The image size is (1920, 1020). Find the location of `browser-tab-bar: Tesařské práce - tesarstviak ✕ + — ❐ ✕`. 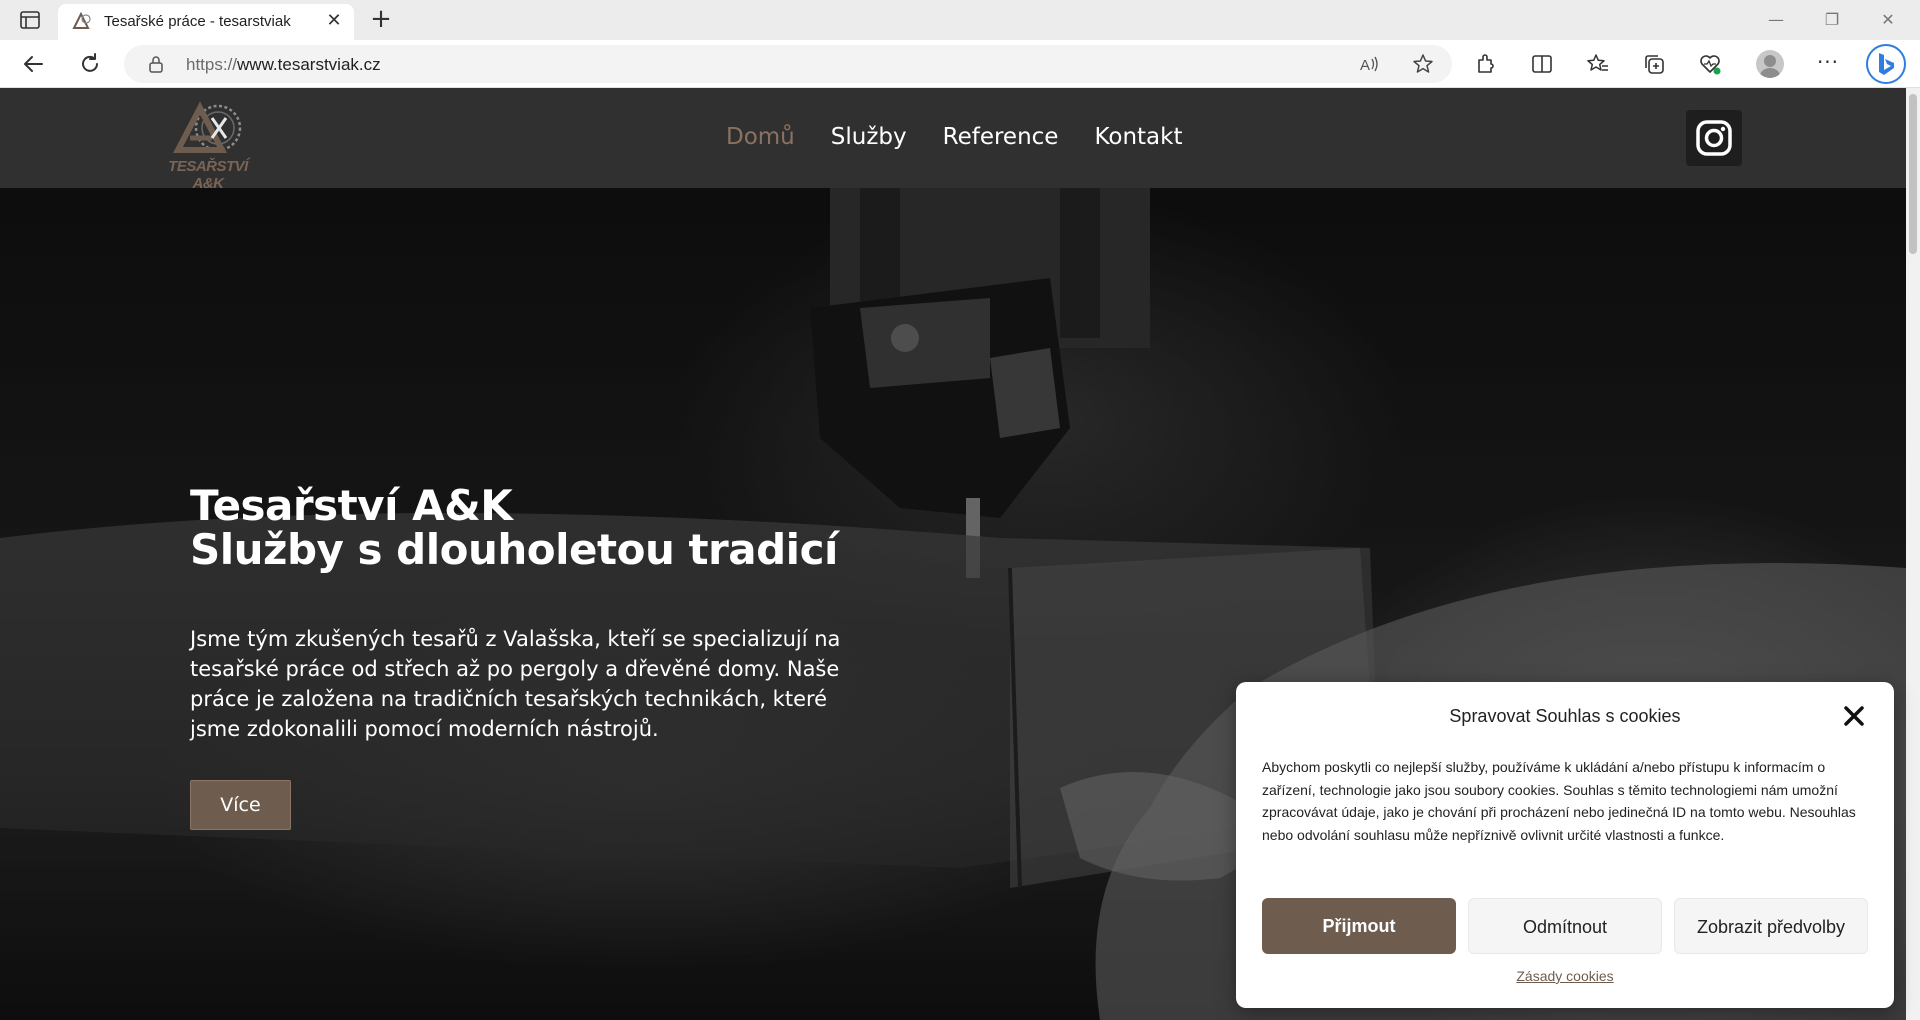

browser-tab-bar: Tesařské práce - tesarstviak ✕ + — ❐ ✕ is located at coordinates (960, 20).